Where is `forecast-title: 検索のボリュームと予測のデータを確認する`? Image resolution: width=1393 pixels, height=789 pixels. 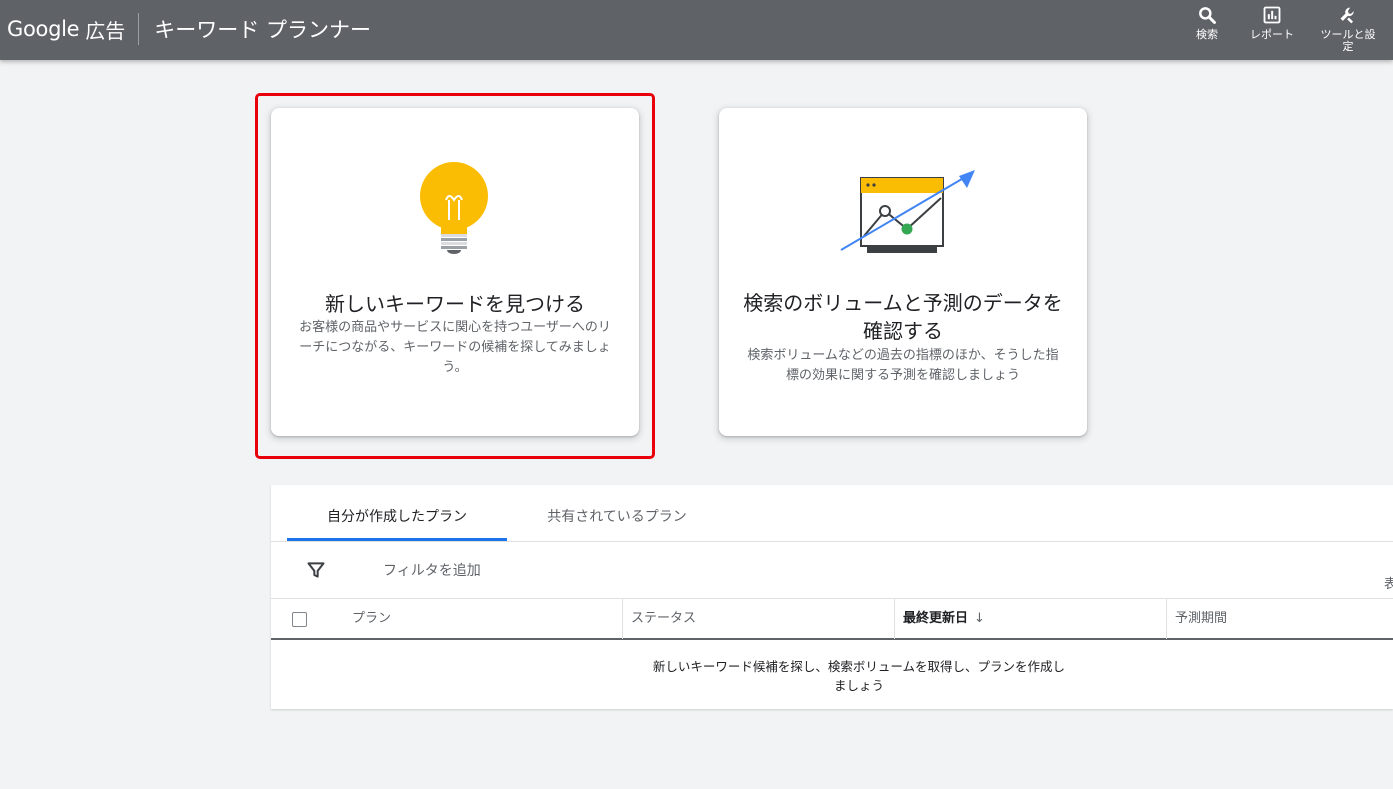 forecast-title: 検索のボリュームと予測のデータを確認する is located at coordinates (903, 317).